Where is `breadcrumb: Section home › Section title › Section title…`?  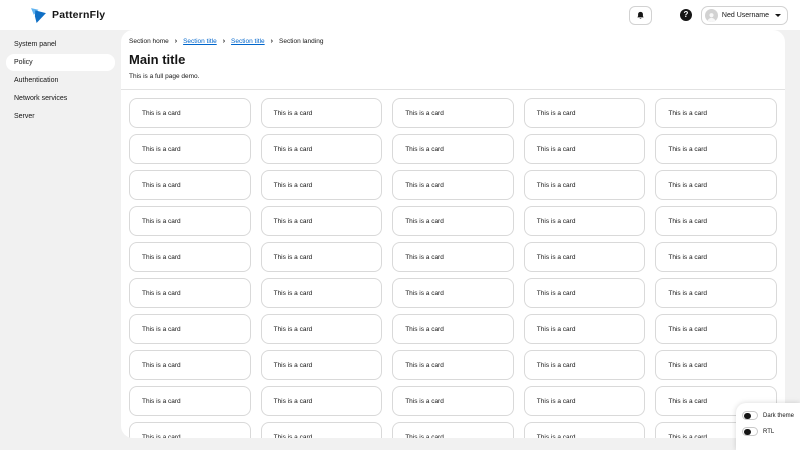 breadcrumb: Section home › Section title › Section title… is located at coordinates (453, 41).